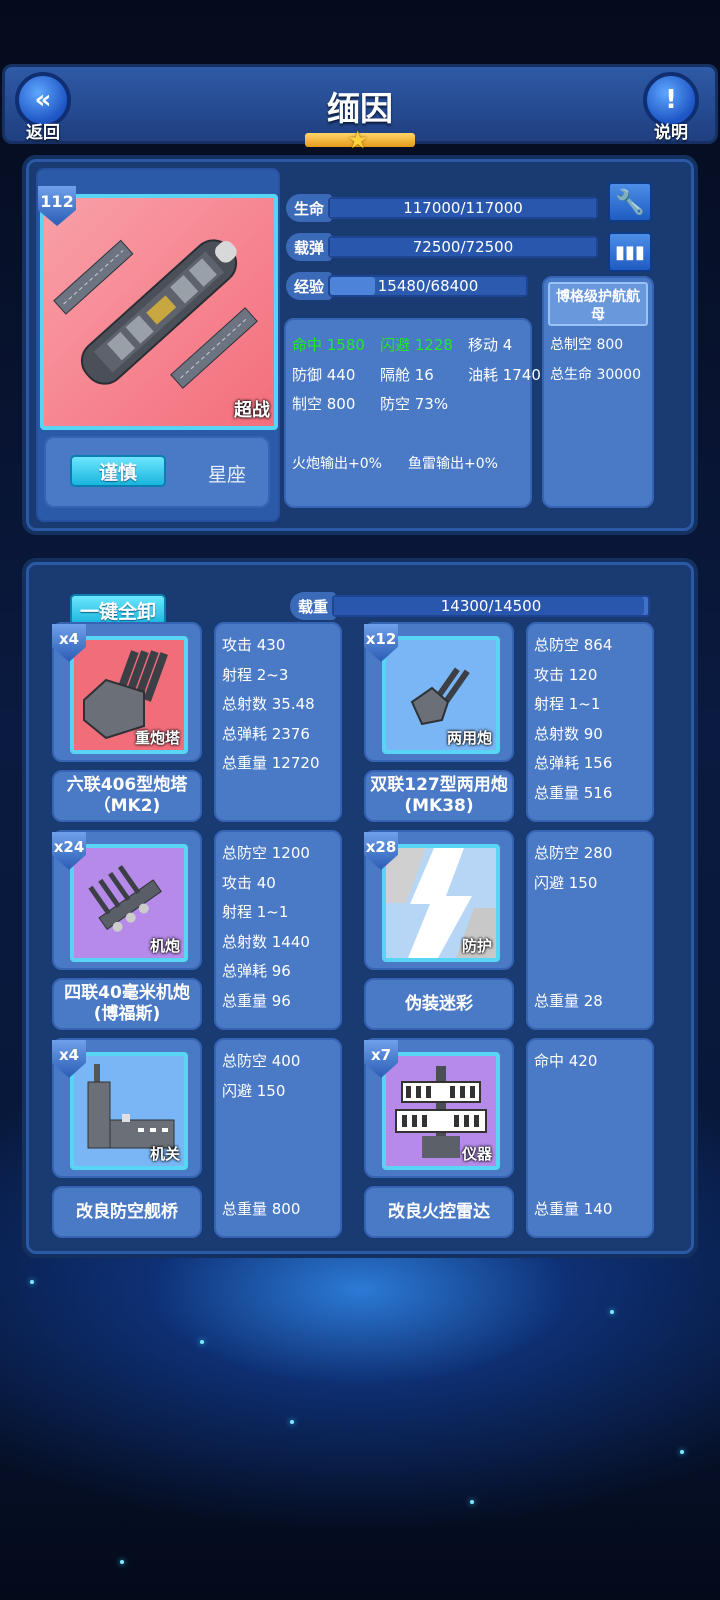 The image size is (720, 1600). What do you see at coordinates (414, 404) in the screenshot?
I see `stat-aa: 防空 73%` at bounding box center [414, 404].